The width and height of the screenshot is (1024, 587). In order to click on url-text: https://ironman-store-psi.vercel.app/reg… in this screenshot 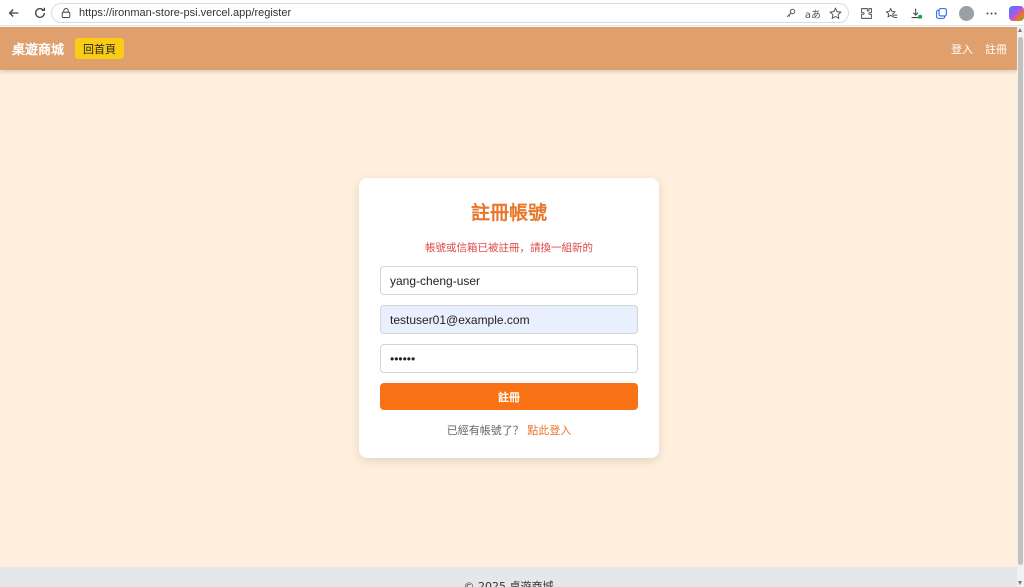, I will do `click(430, 13)`.